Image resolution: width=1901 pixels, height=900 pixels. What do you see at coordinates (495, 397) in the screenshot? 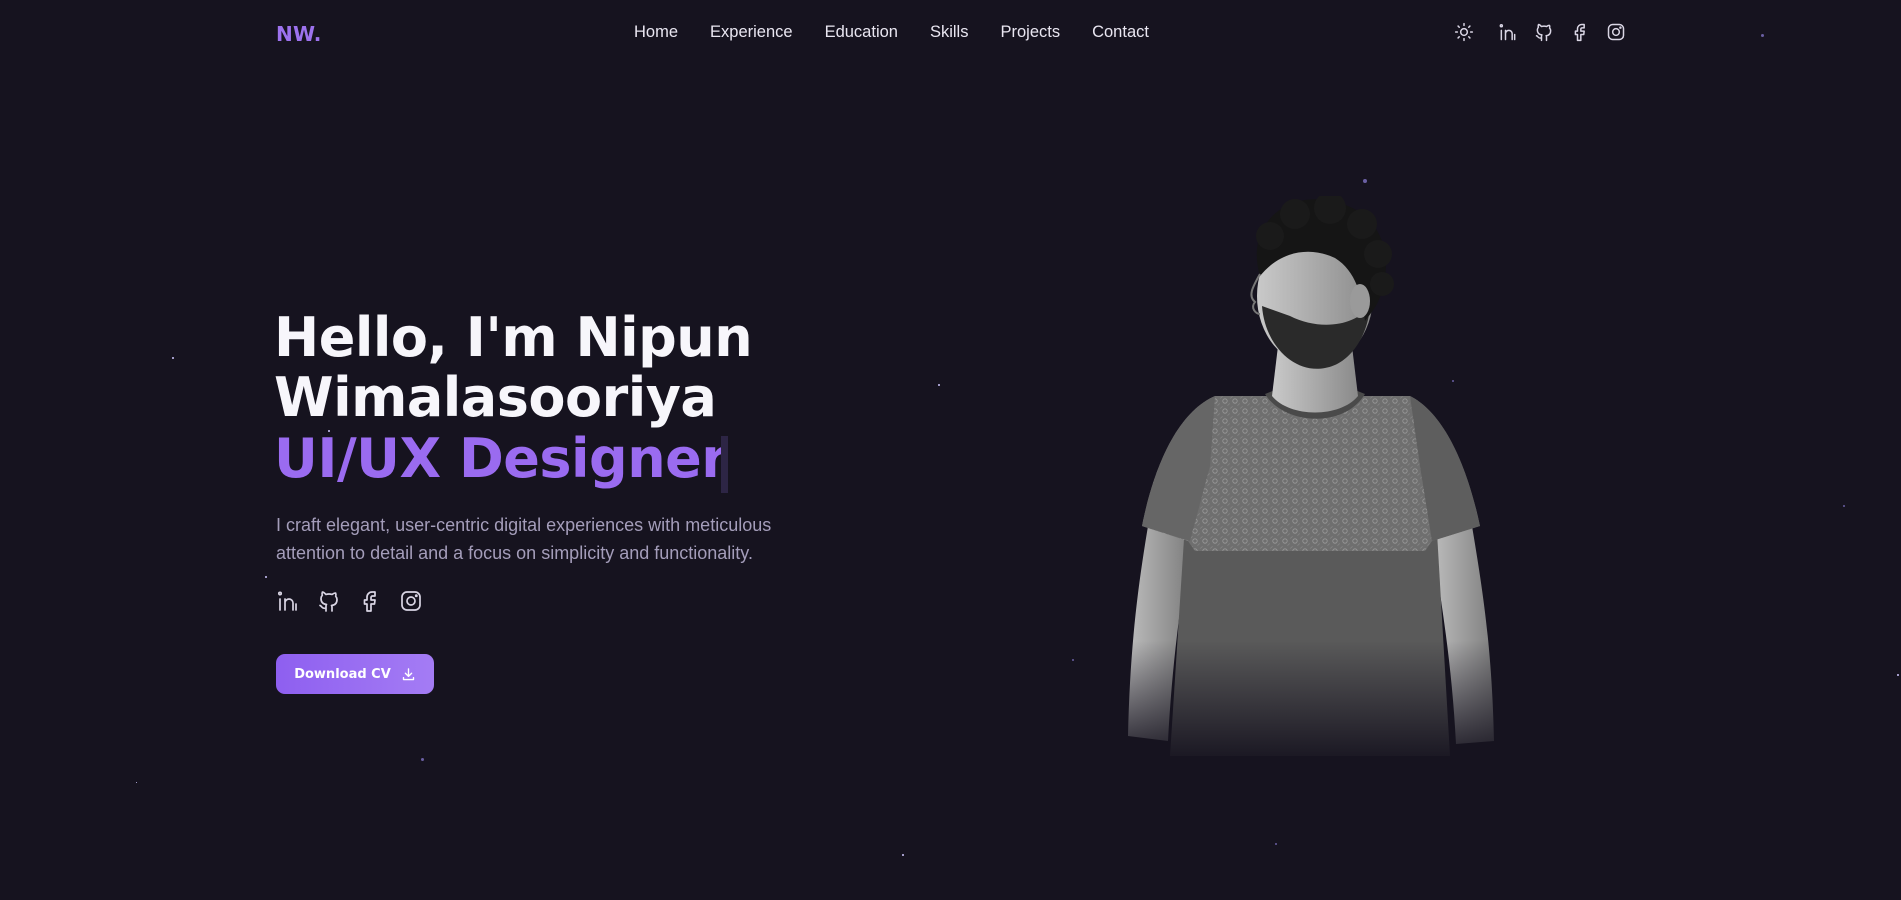
I see `hero-title-line-2: Wimalasooriya` at bounding box center [495, 397].